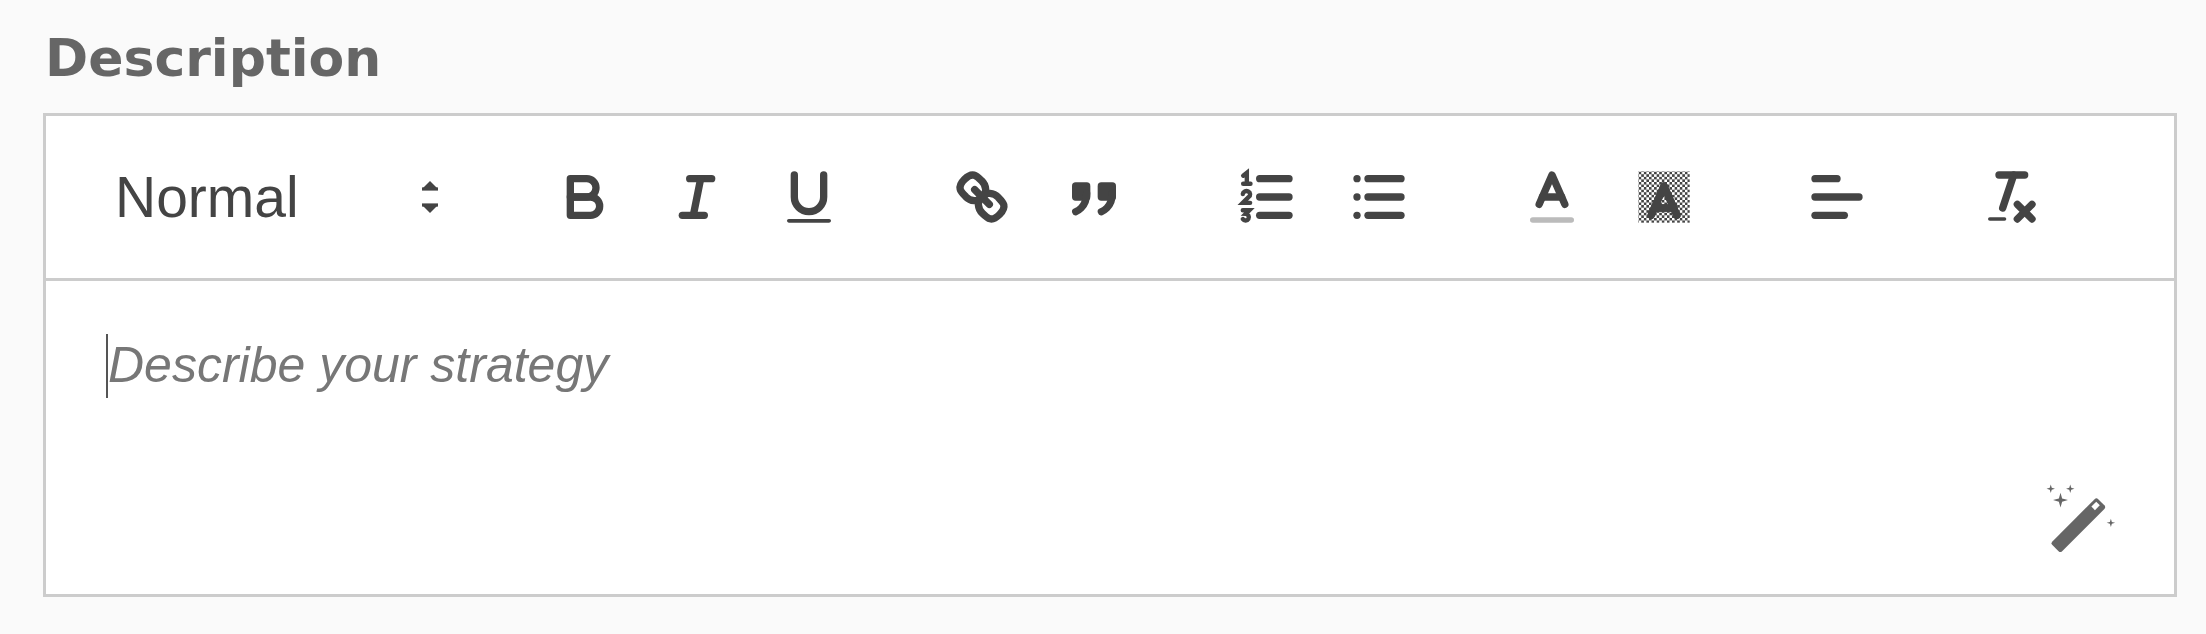  I want to click on field-label: Description, so click(213, 58).